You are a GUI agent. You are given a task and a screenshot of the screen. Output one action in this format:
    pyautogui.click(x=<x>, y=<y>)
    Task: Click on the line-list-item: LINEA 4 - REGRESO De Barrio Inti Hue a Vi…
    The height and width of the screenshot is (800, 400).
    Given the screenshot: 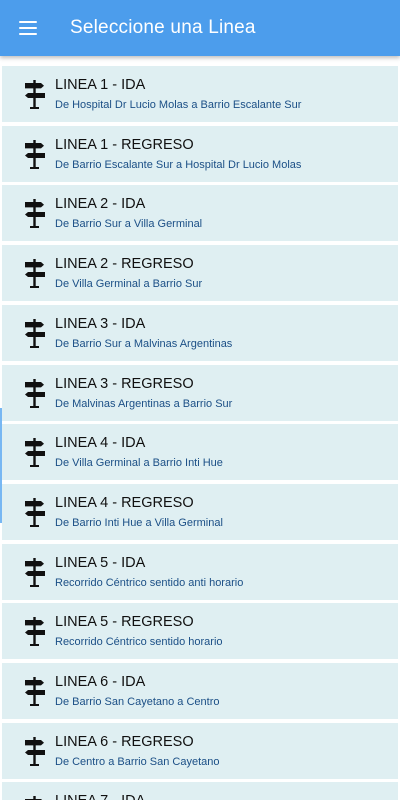 What is the action you would take?
    pyautogui.click(x=200, y=511)
    